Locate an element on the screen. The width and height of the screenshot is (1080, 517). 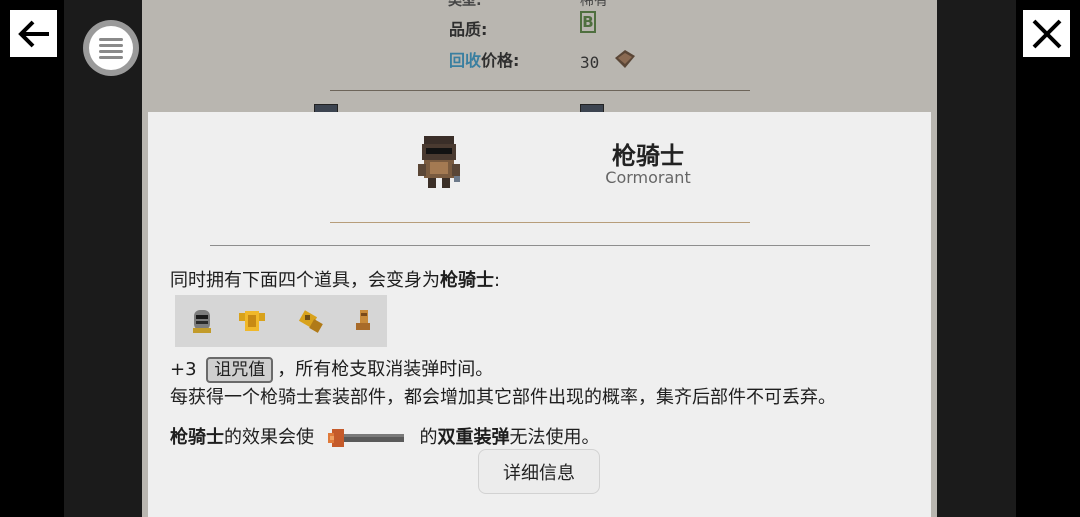
quality-badge: B is located at coordinates (588, 22).